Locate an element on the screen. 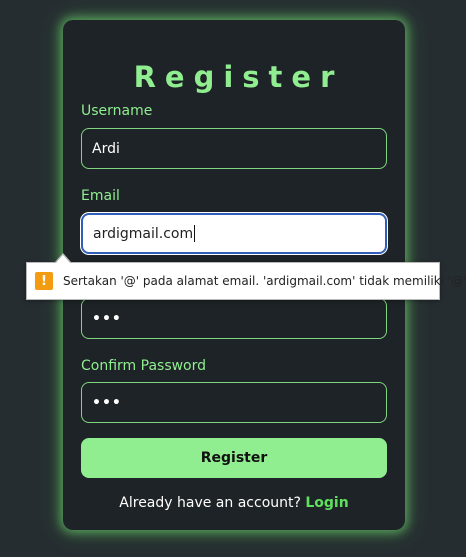 The width and height of the screenshot is (466, 557). page-title: Register is located at coordinates (238, 77).